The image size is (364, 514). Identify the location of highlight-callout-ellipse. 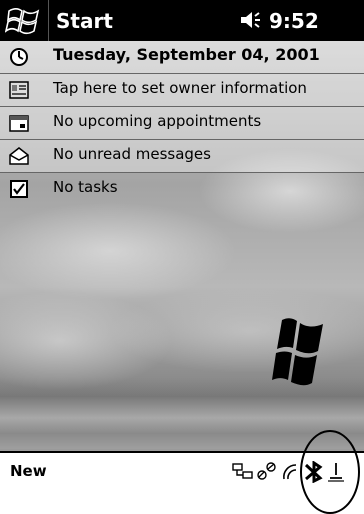
(330, 472).